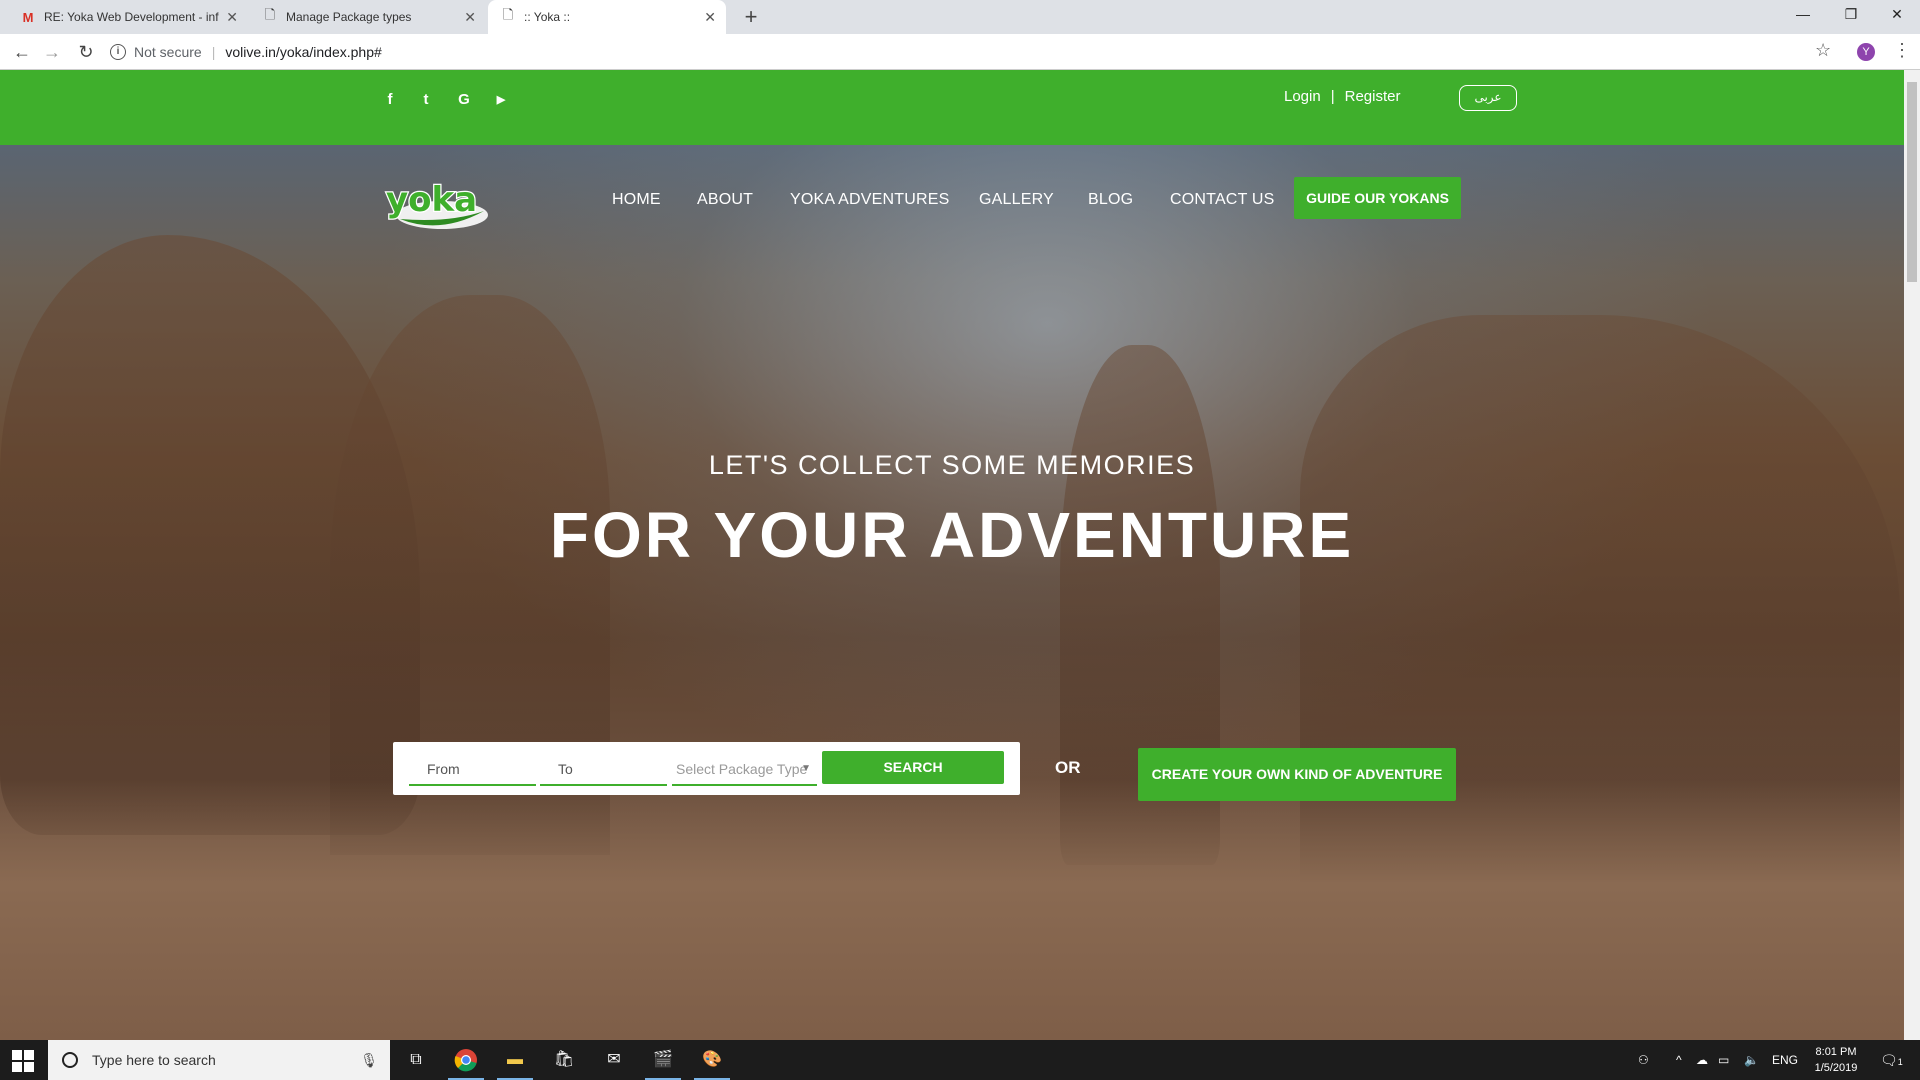 This screenshot has width=1920, height=1080. I want to click on package-type-select: Select Package Type ▼, so click(744, 769).